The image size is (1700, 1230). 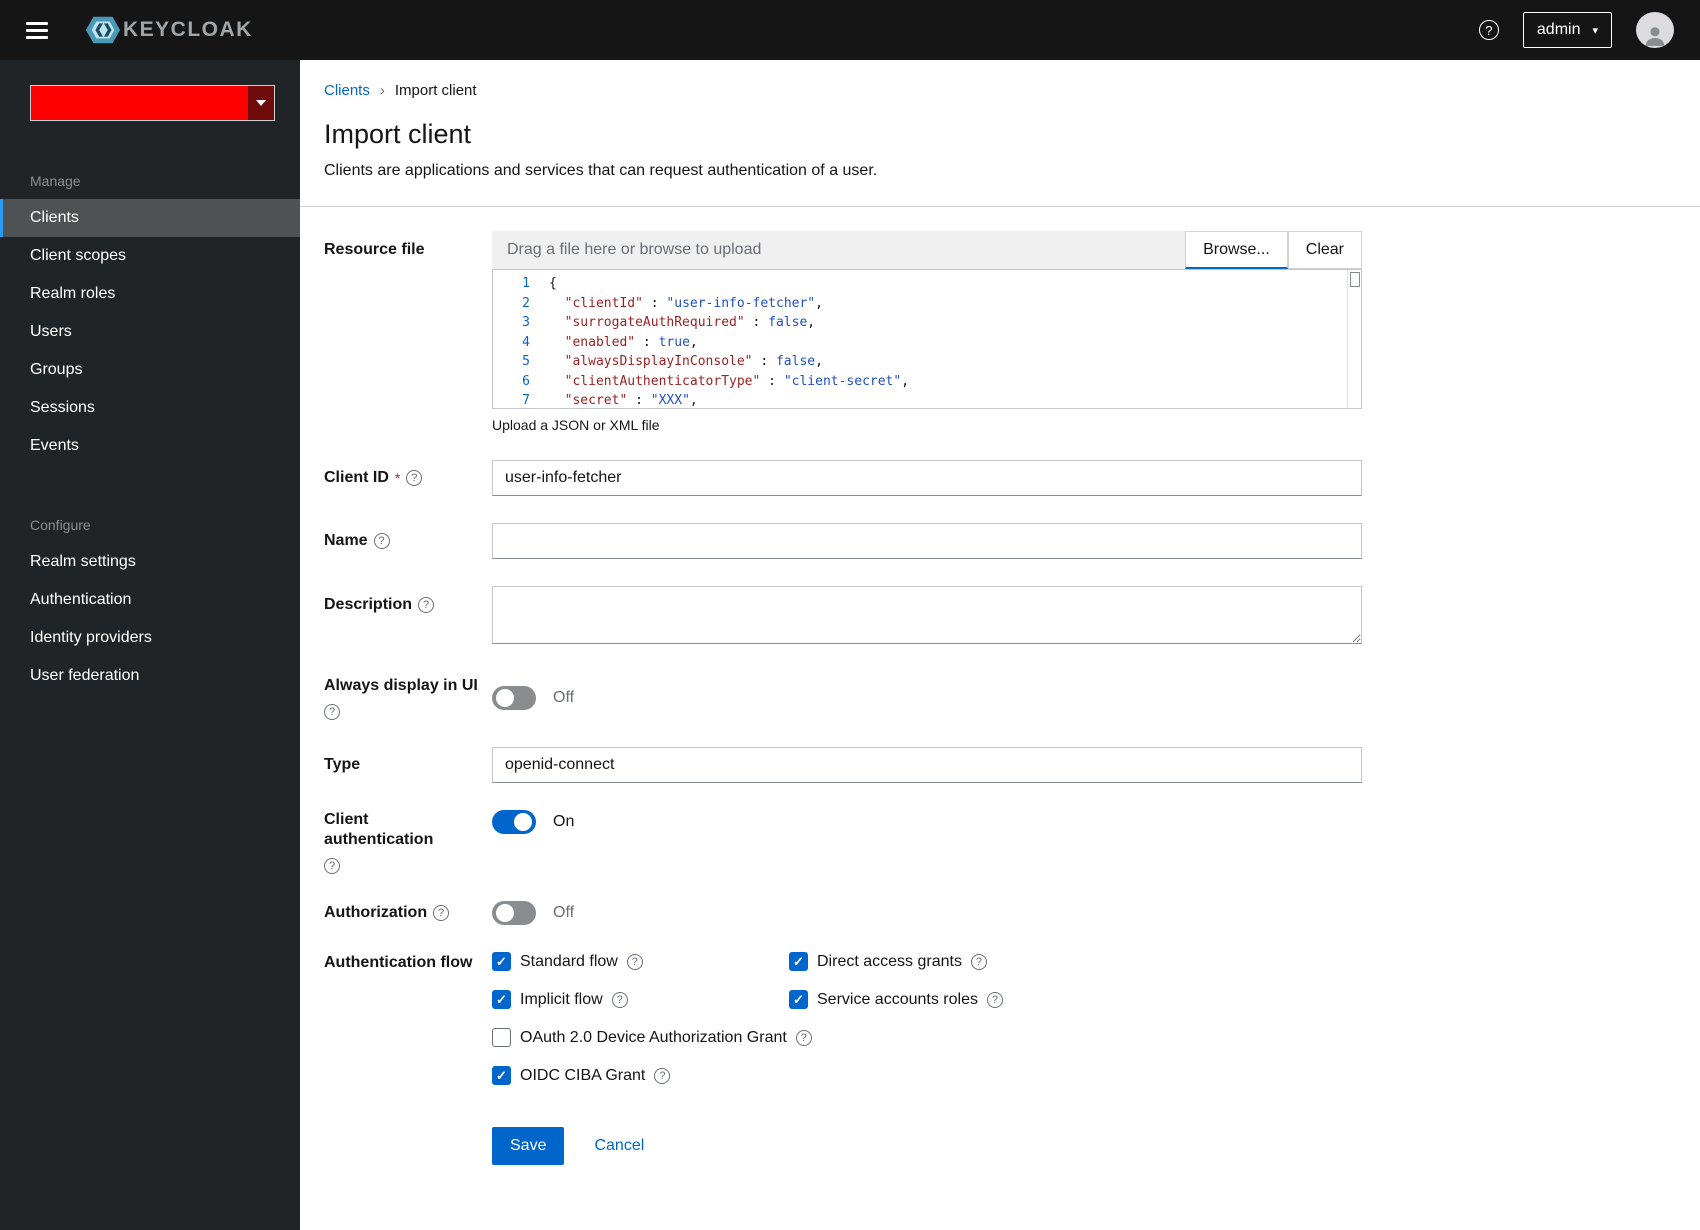 What do you see at coordinates (150, 638) in the screenshot?
I see `sidebar-item-identity-providers: Identity providers` at bounding box center [150, 638].